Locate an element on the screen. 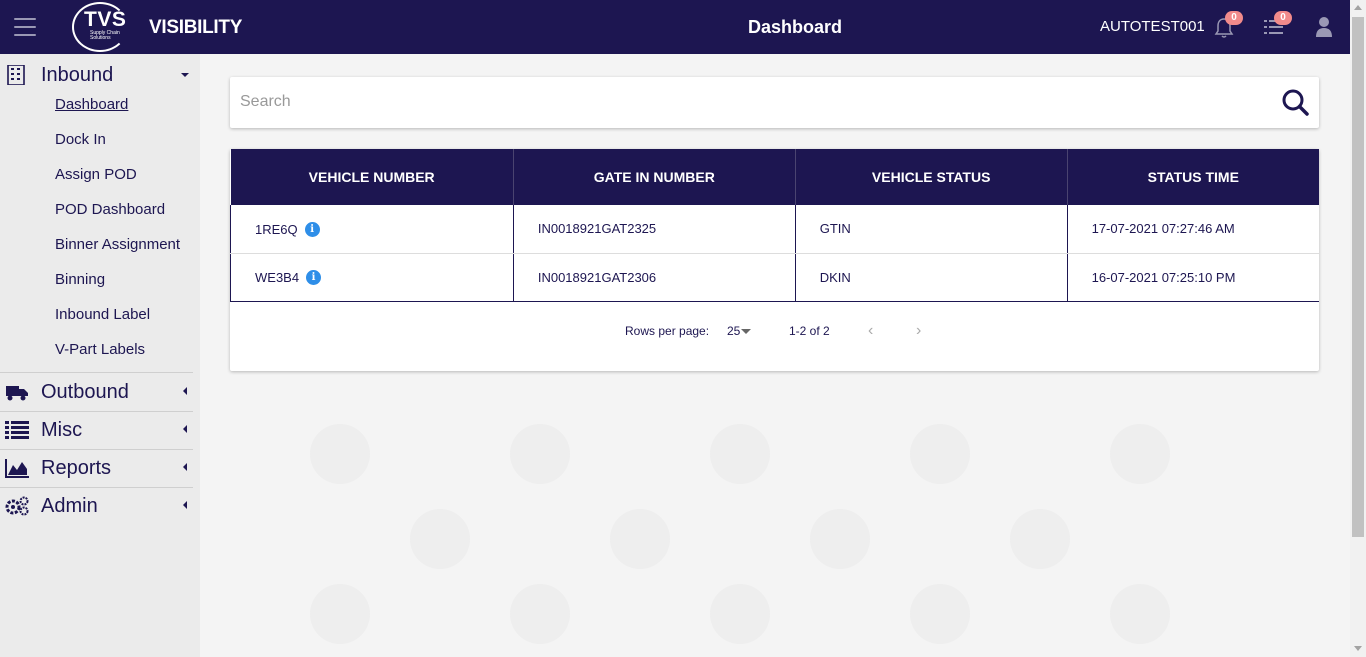  column-header-status-time: STATUS TIME is located at coordinates (1193, 177).